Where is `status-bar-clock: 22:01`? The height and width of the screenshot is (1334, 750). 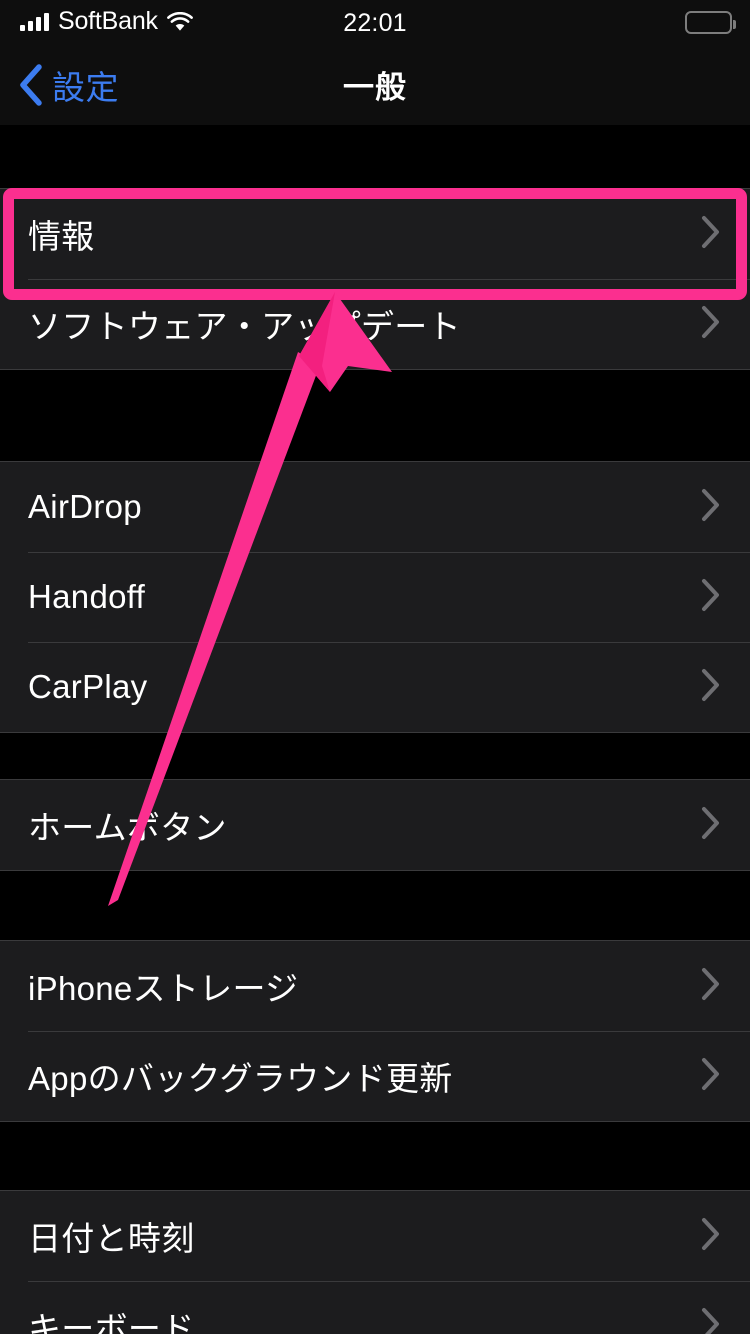 status-bar-clock: 22:01 is located at coordinates (375, 23).